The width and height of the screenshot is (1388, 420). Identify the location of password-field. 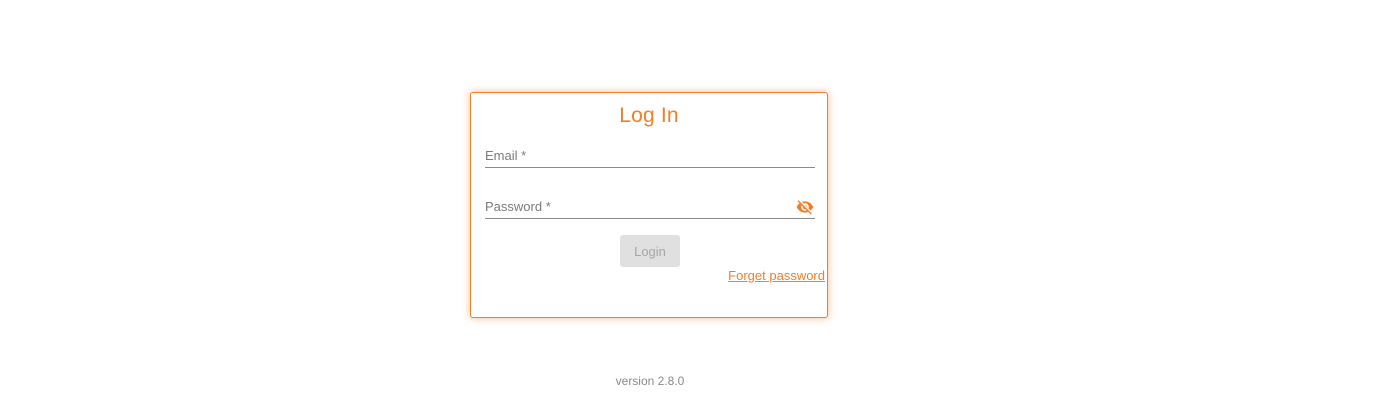
(650, 206).